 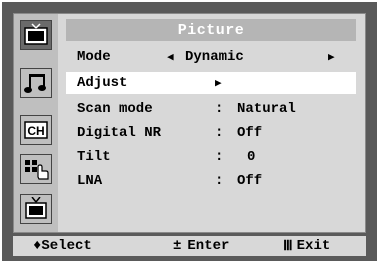 What do you see at coordinates (36, 209) in the screenshot?
I see `input-icon` at bounding box center [36, 209].